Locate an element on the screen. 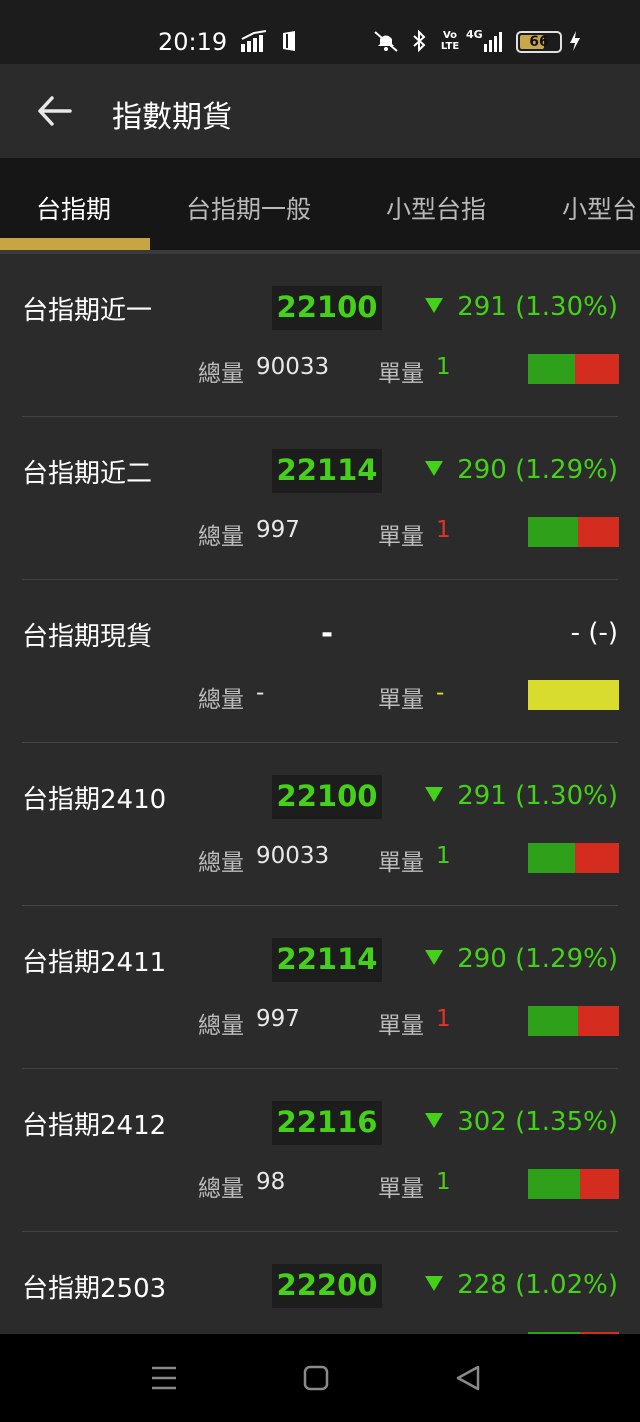  price-change: 302 (1.35%) is located at coordinates (521, 1122).